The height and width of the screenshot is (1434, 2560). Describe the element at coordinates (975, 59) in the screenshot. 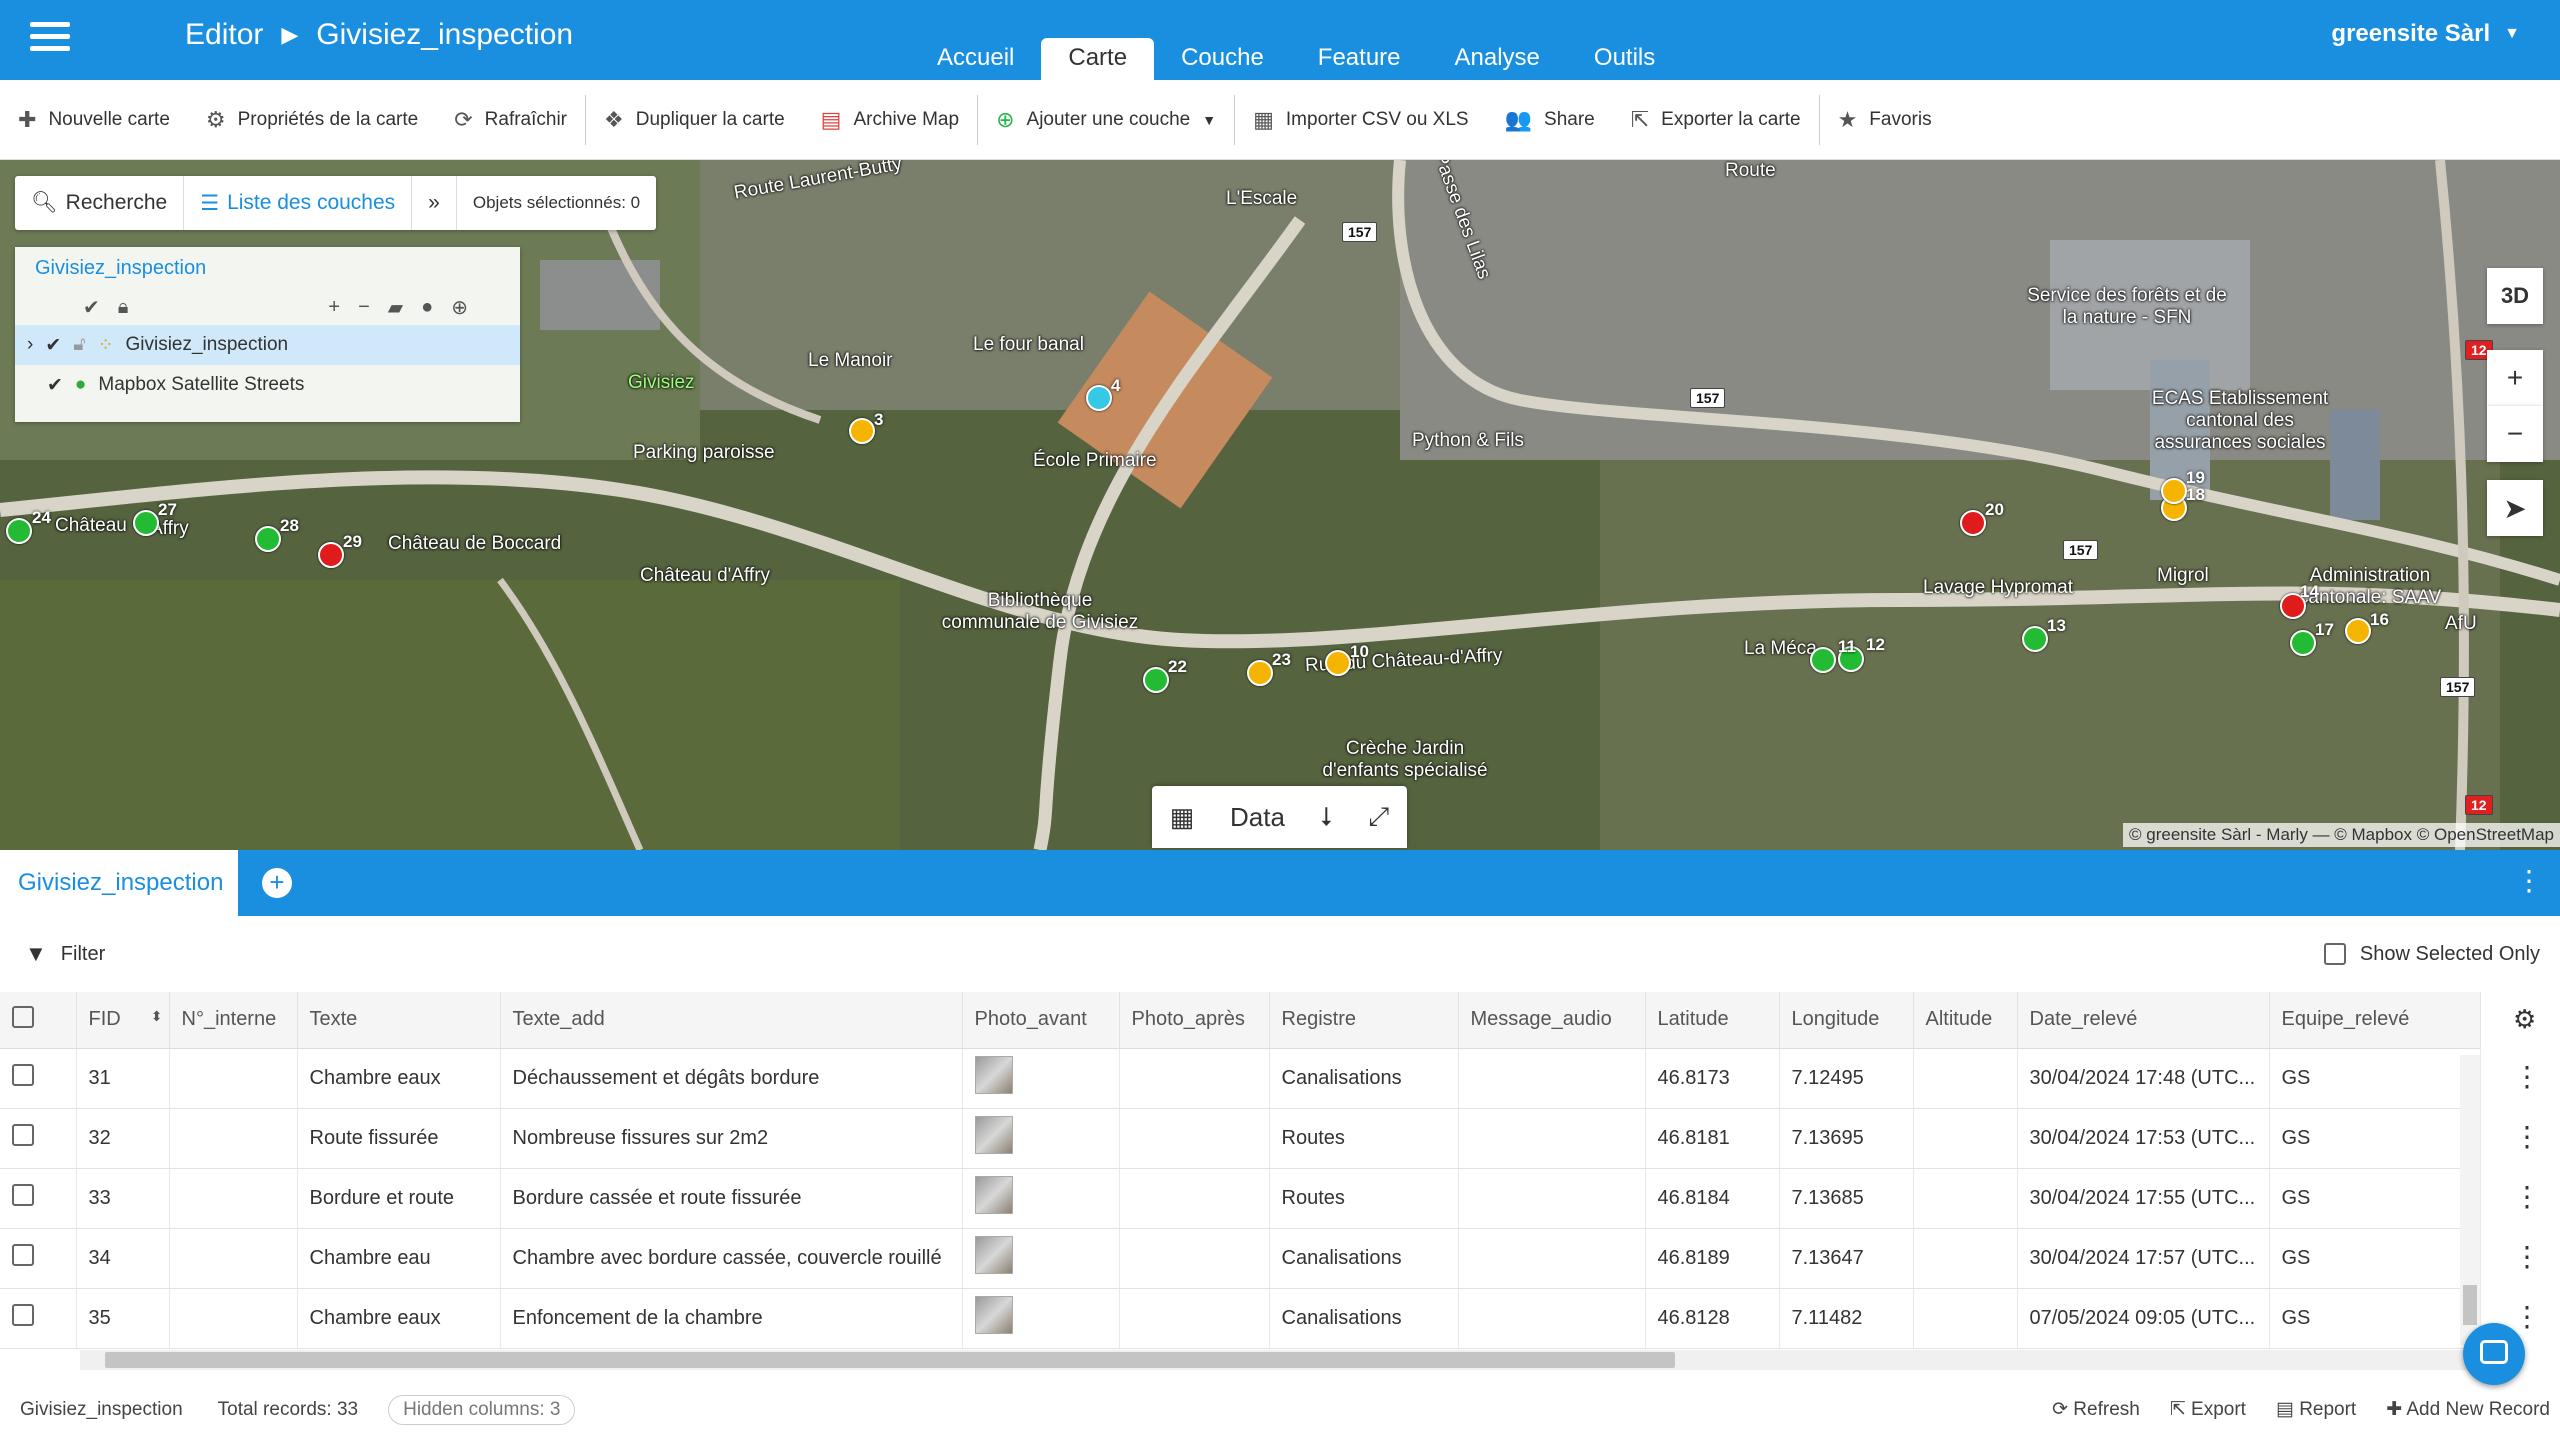

I see `tab-accueil: Accueil` at that location.